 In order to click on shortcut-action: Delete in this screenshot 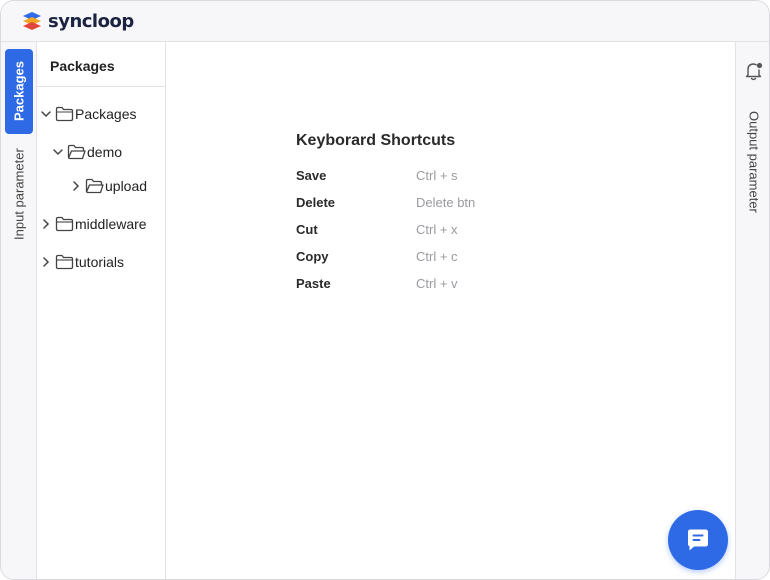, I will do `click(316, 202)`.